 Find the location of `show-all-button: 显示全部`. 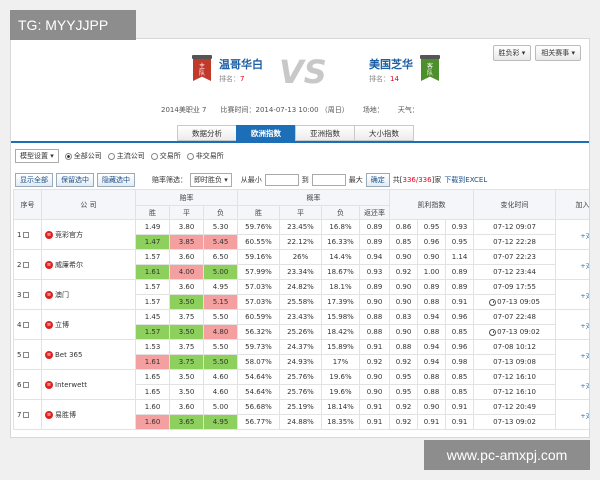

show-all-button: 显示全部 is located at coordinates (34, 180).